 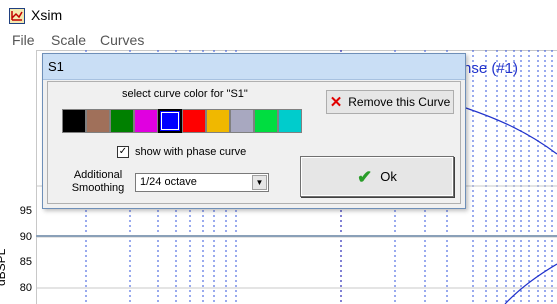 I want to click on ok-button: ✔ Ok, so click(x=377, y=176).